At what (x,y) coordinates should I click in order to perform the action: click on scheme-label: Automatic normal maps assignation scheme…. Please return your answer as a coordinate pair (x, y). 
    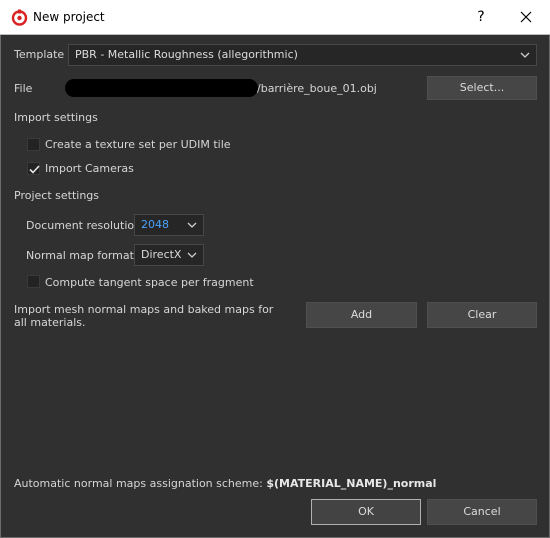
    Looking at the image, I should click on (138, 483).